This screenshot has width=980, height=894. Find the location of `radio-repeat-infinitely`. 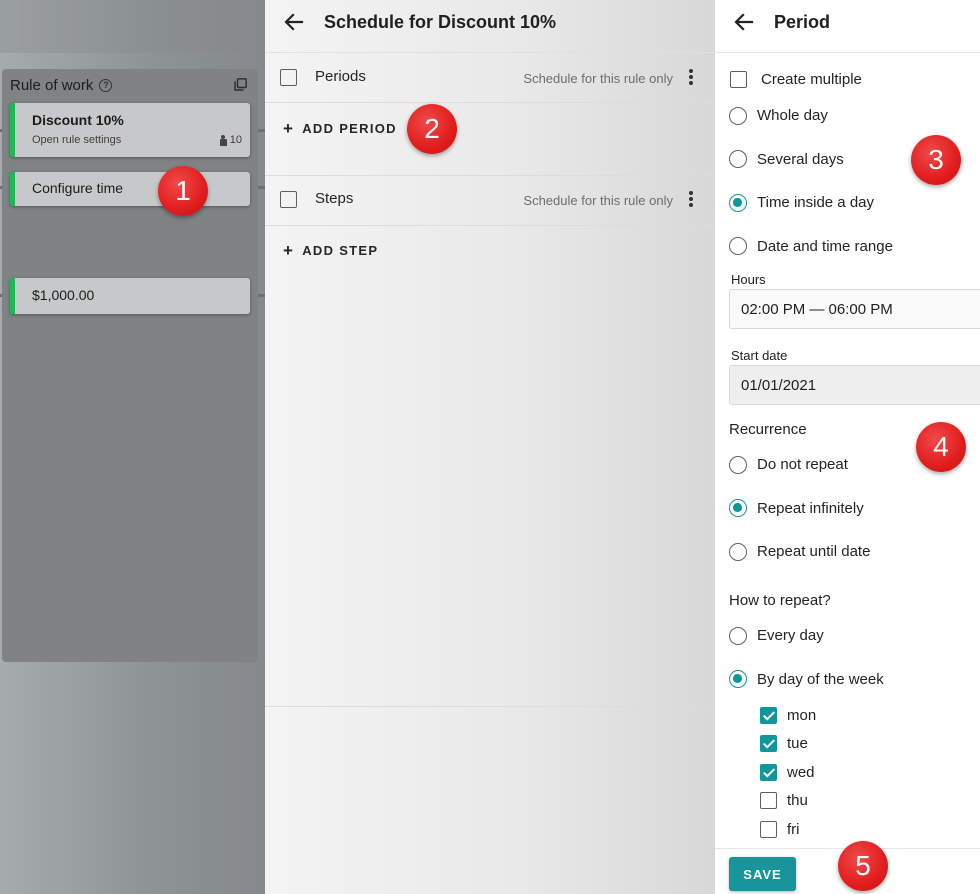

radio-repeat-infinitely is located at coordinates (738, 508).